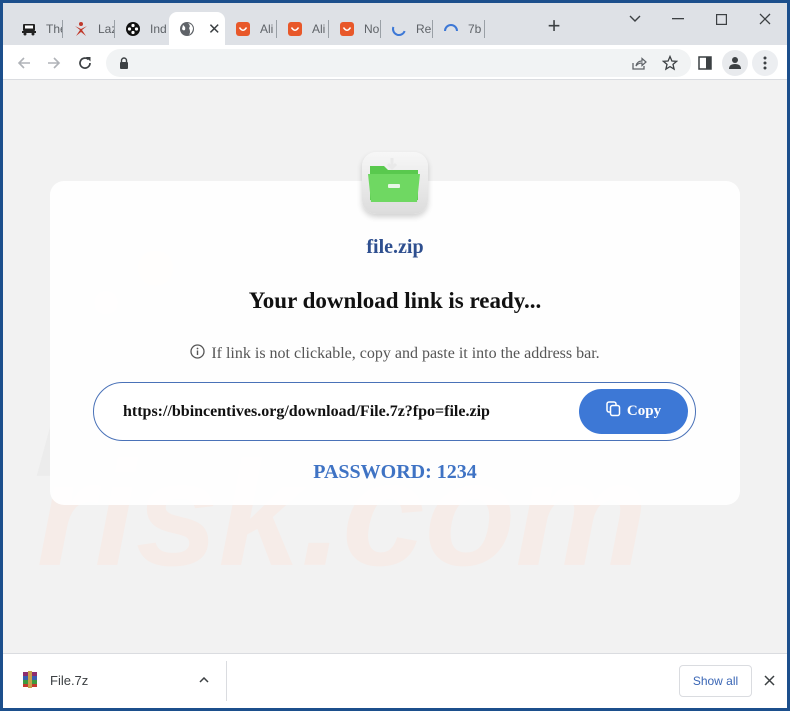 This screenshot has height=711, width=790. I want to click on tab-3: Ind, so click(141, 28).